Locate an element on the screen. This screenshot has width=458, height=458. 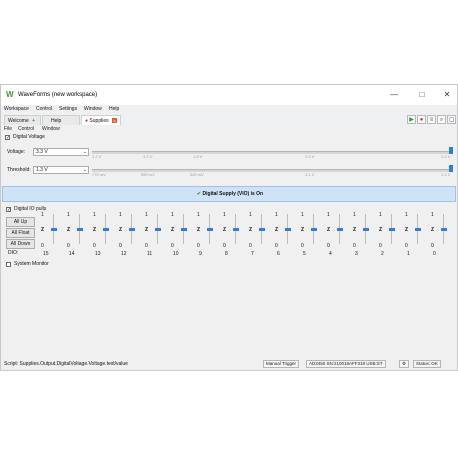
voltage-label: Voltage: is located at coordinates (16, 152).